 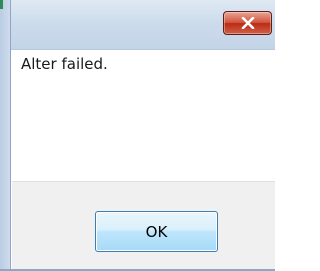 What do you see at coordinates (5, 135) in the screenshot?
I see `window-frame-left` at bounding box center [5, 135].